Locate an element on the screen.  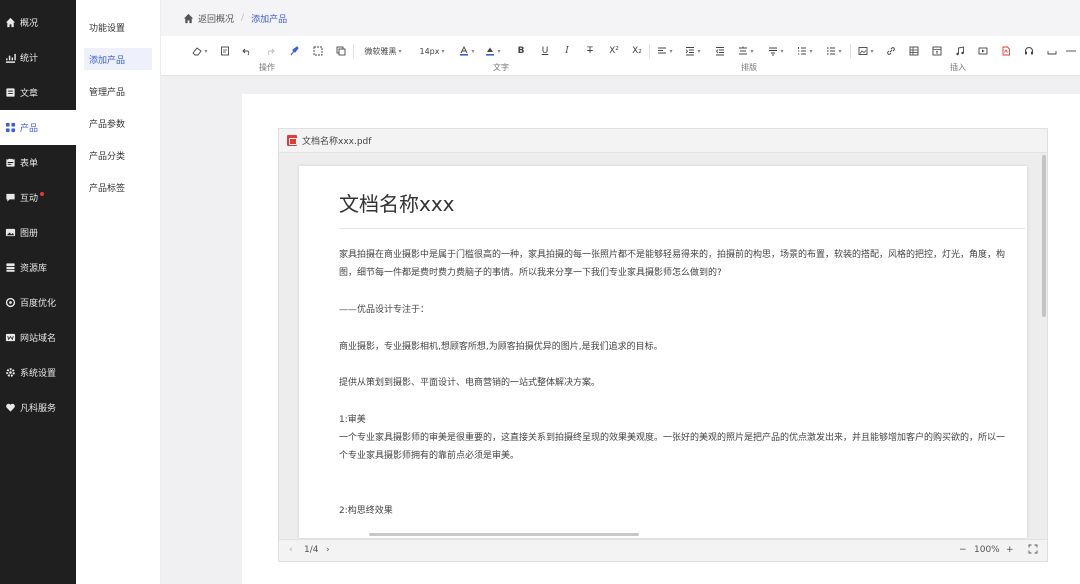
insert-pdf-button is located at coordinates (1006, 51).